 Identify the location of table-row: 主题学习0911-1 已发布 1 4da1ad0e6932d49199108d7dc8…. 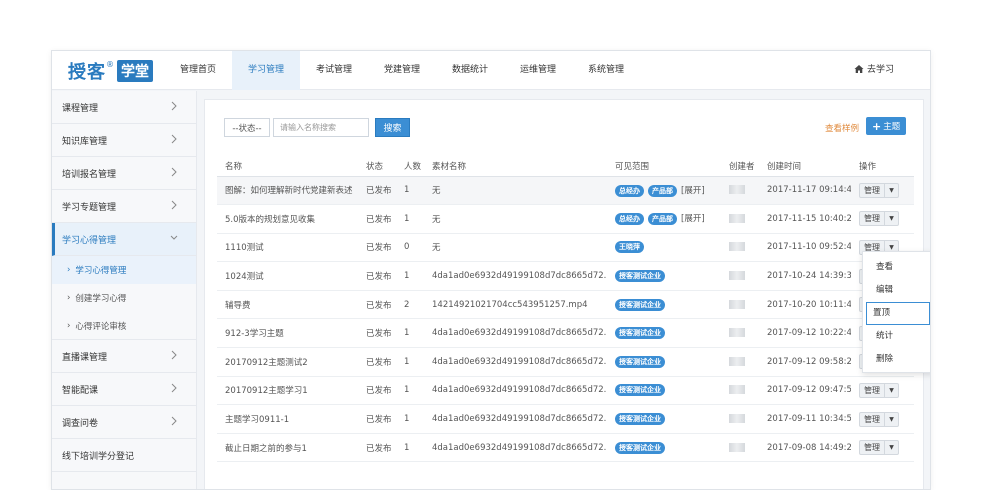
(565, 419).